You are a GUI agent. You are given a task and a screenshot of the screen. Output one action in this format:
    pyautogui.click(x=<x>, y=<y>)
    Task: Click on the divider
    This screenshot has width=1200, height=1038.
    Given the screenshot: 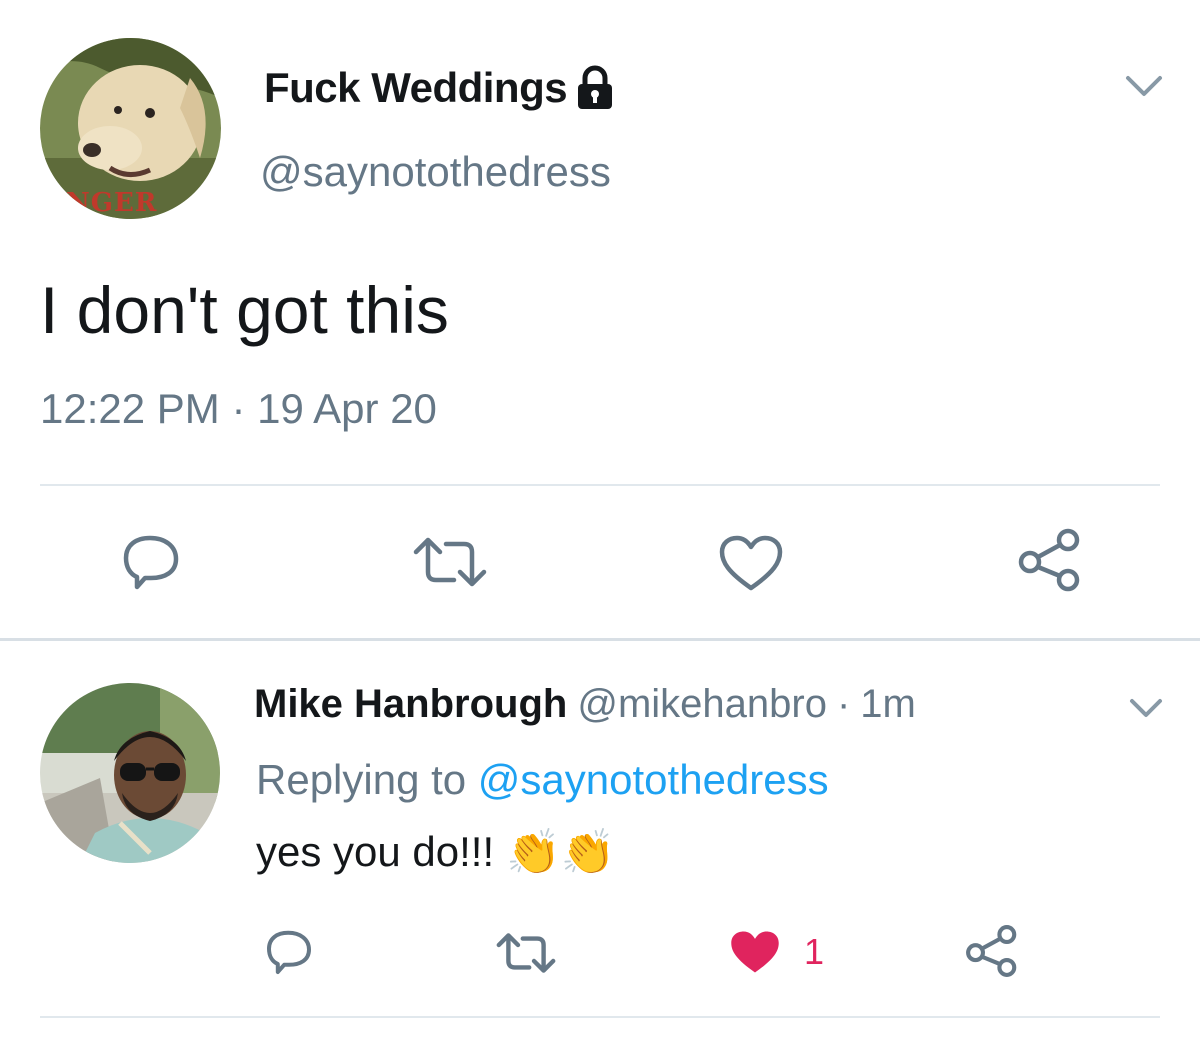 What is the action you would take?
    pyautogui.click(x=600, y=485)
    